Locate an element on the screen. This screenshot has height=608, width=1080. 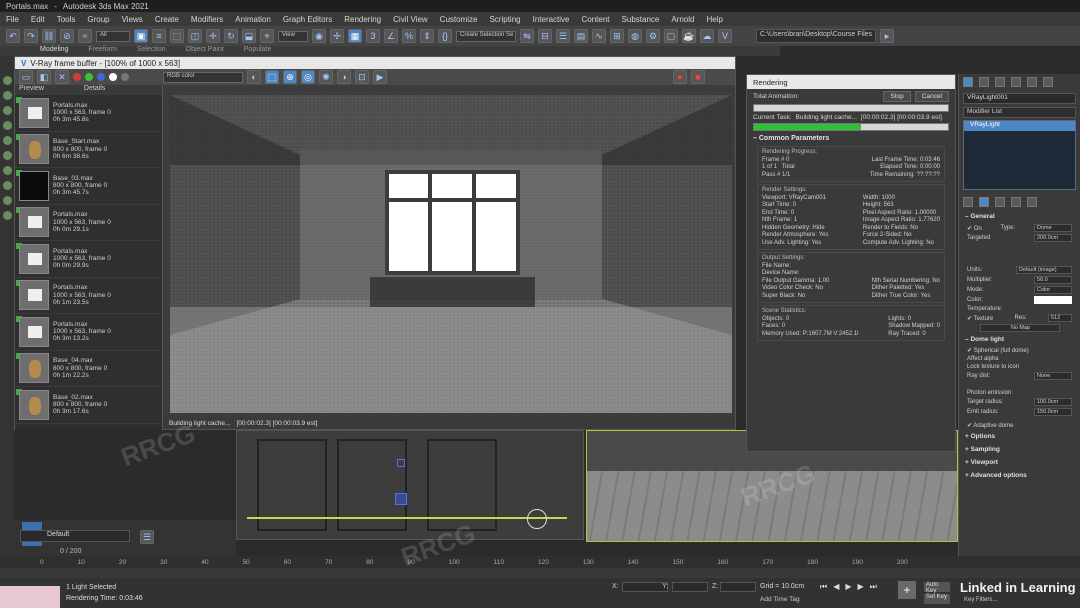
layer-manager-icon: ☰ is located at coordinates (147, 537).